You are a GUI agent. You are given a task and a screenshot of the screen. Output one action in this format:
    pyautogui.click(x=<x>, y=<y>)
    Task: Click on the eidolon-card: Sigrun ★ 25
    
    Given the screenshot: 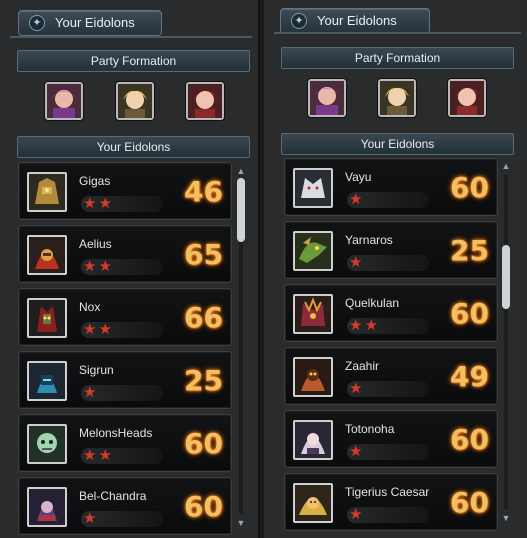 What is the action you would take?
    pyautogui.click(x=125, y=380)
    